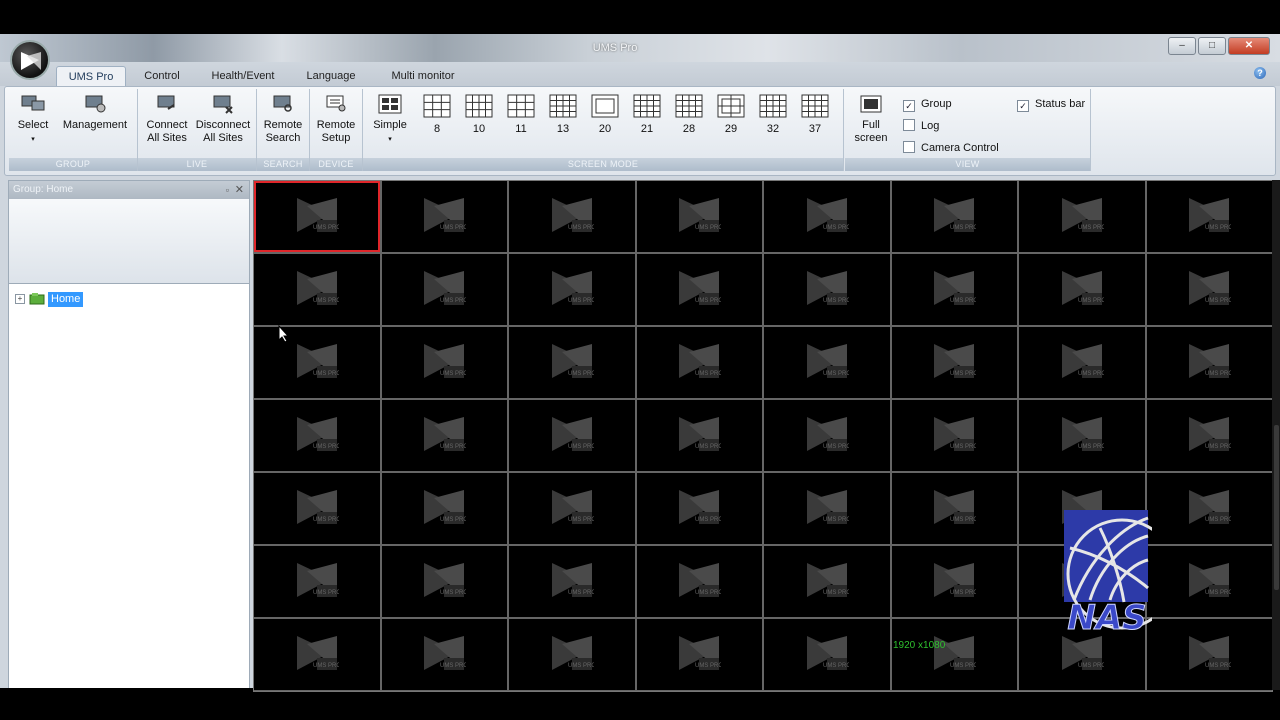 The image size is (1280, 720). What do you see at coordinates (223, 119) in the screenshot?
I see `disconnect-all-sites-button: Disconnect All Sites` at bounding box center [223, 119].